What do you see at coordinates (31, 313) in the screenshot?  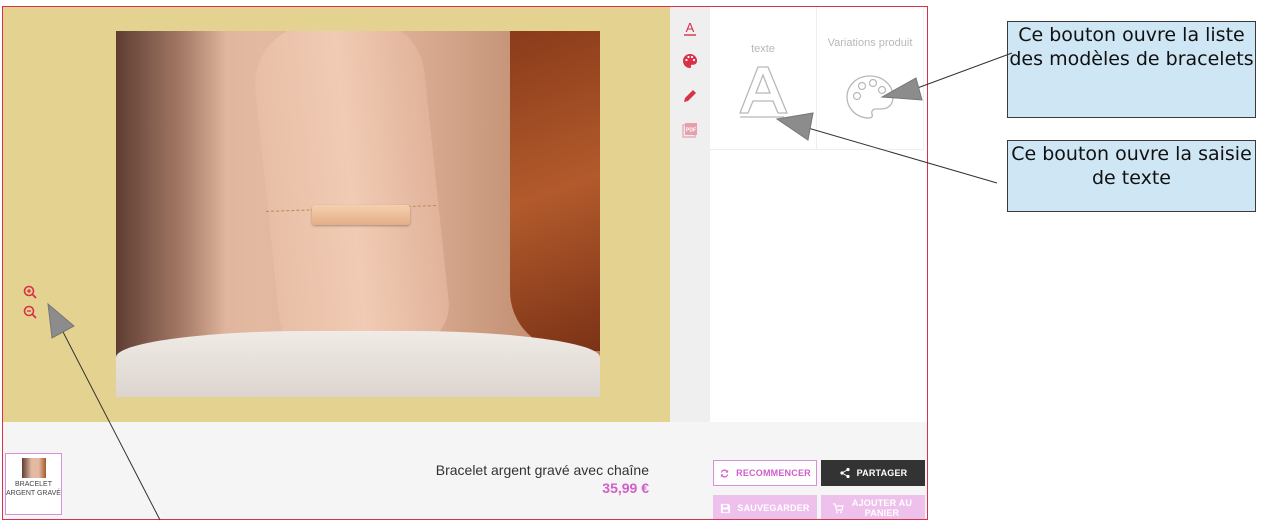 I see `zoom-out-icon` at bounding box center [31, 313].